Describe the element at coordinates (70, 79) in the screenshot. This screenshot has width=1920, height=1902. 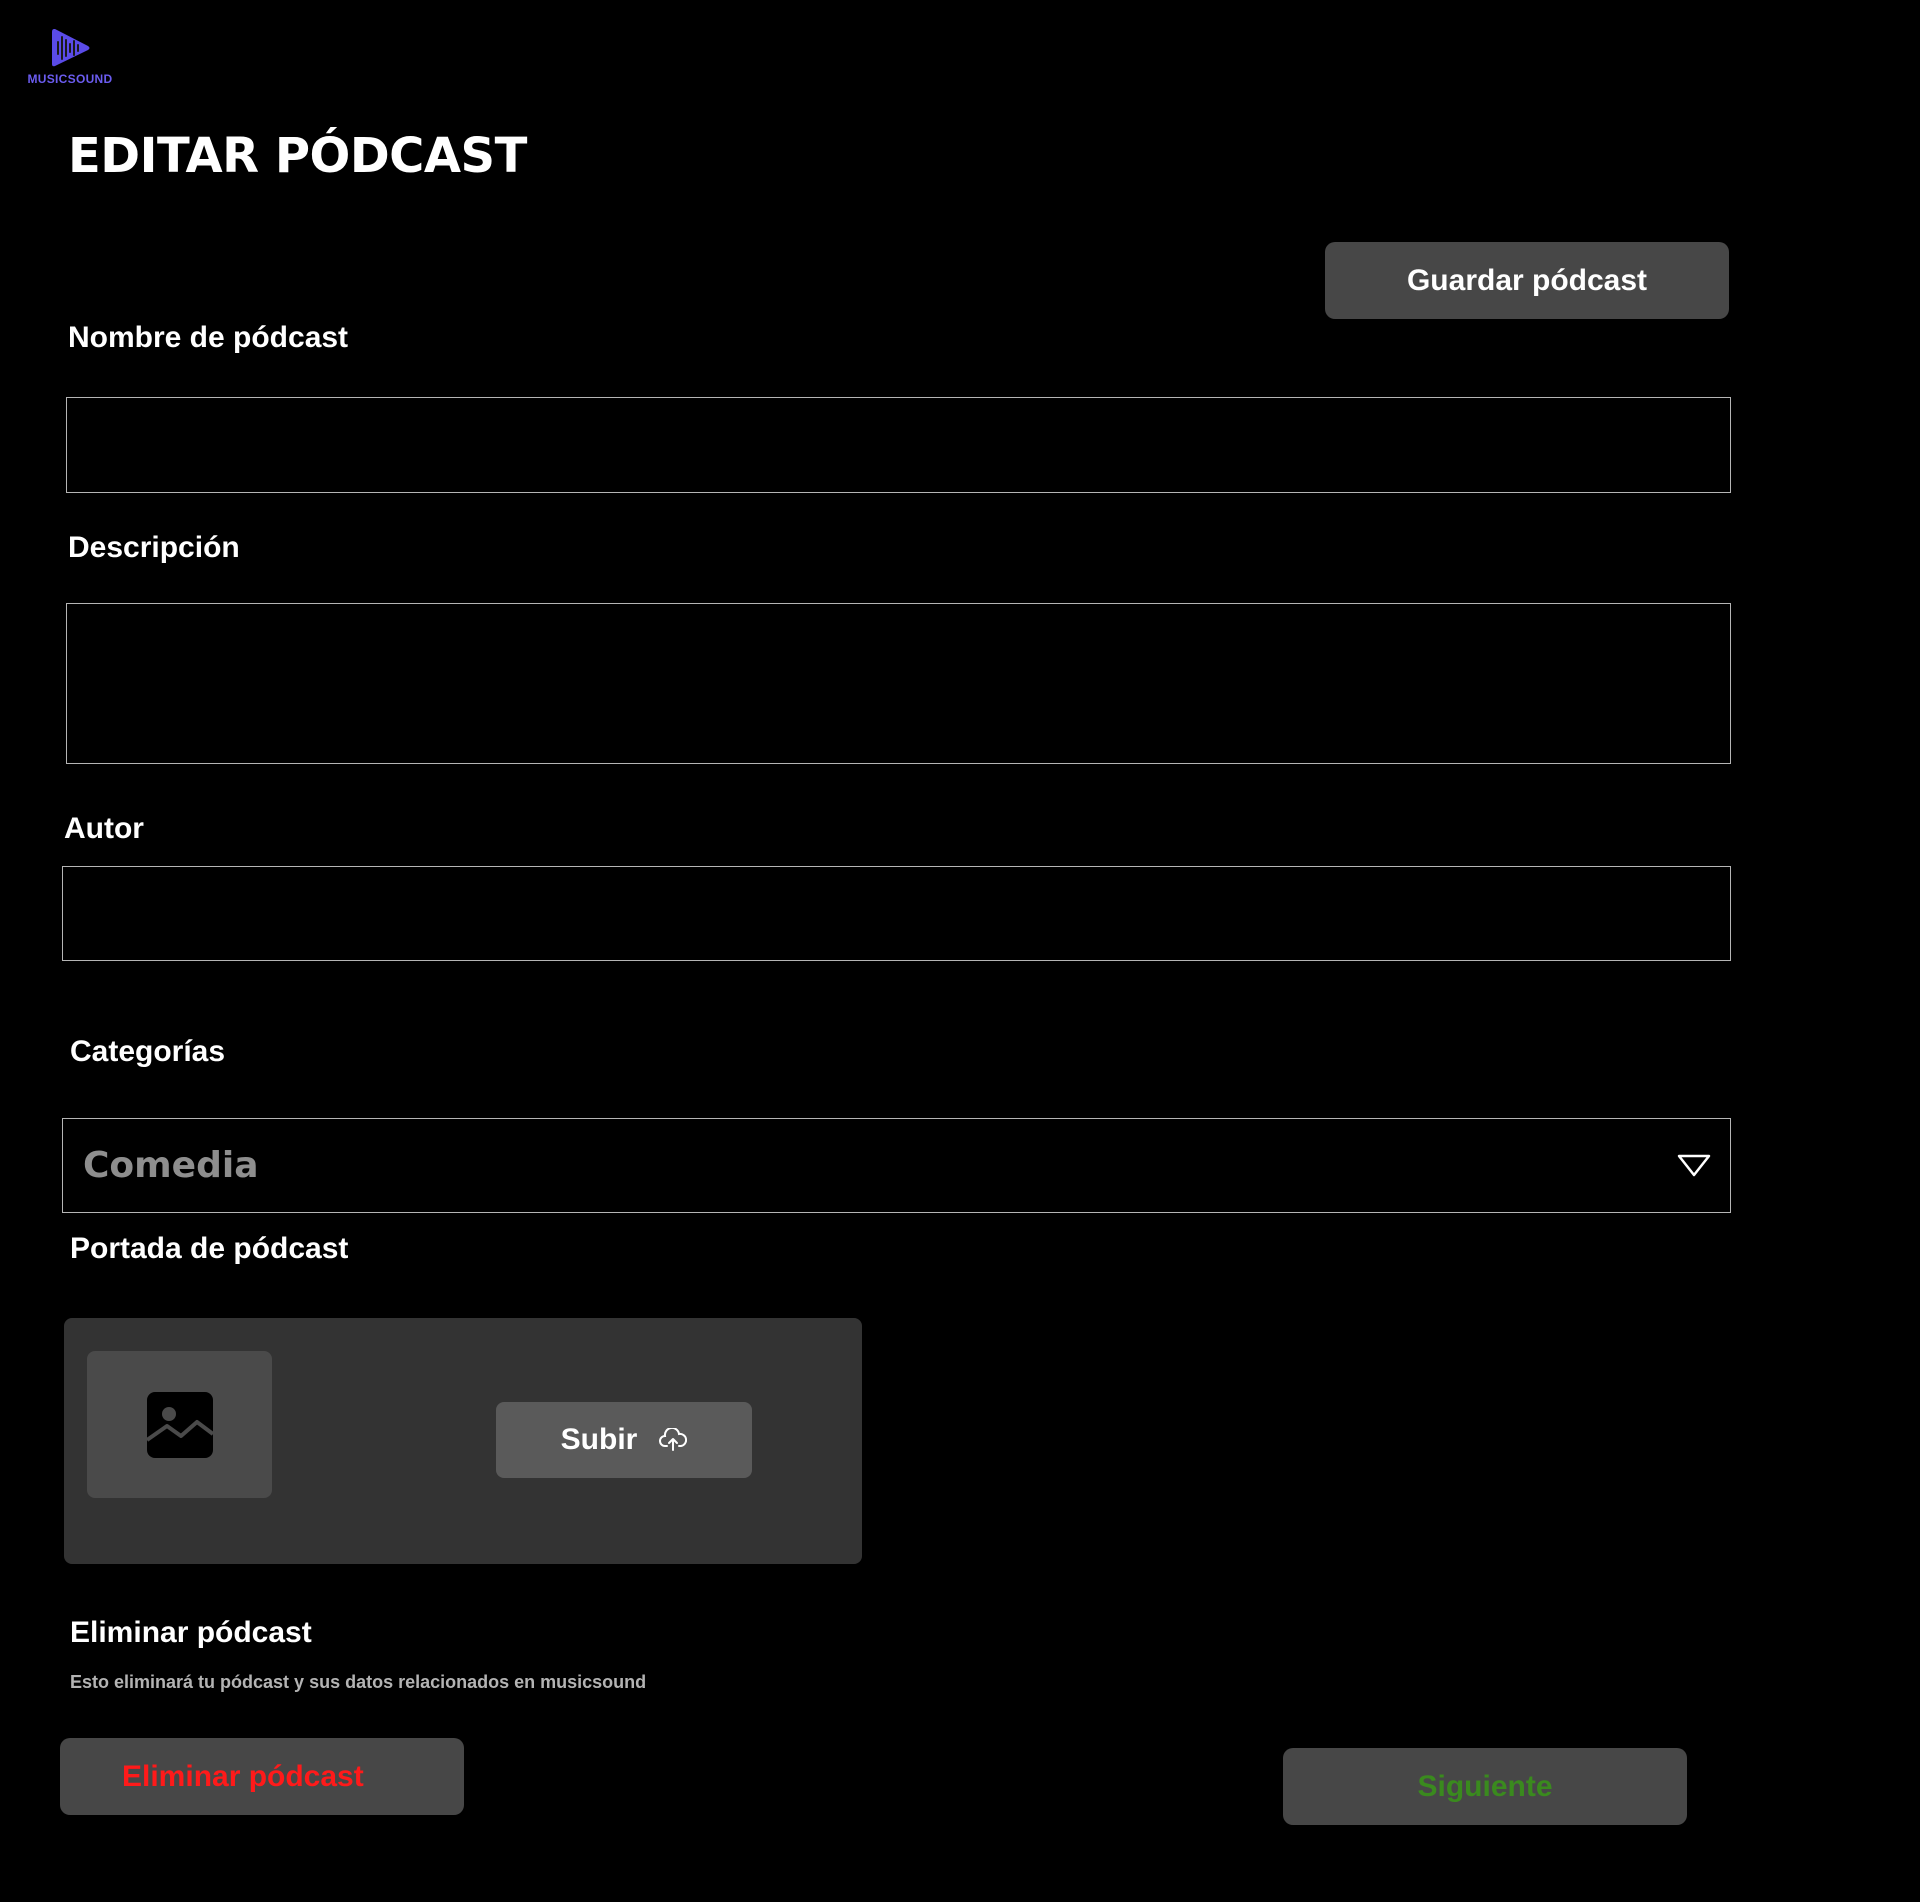
I see `brand-name: MUSICSOUND` at that location.